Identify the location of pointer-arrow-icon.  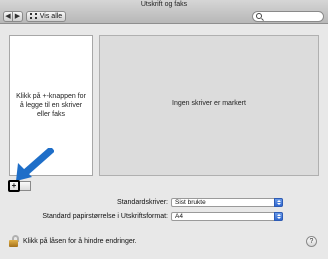
(35, 164).